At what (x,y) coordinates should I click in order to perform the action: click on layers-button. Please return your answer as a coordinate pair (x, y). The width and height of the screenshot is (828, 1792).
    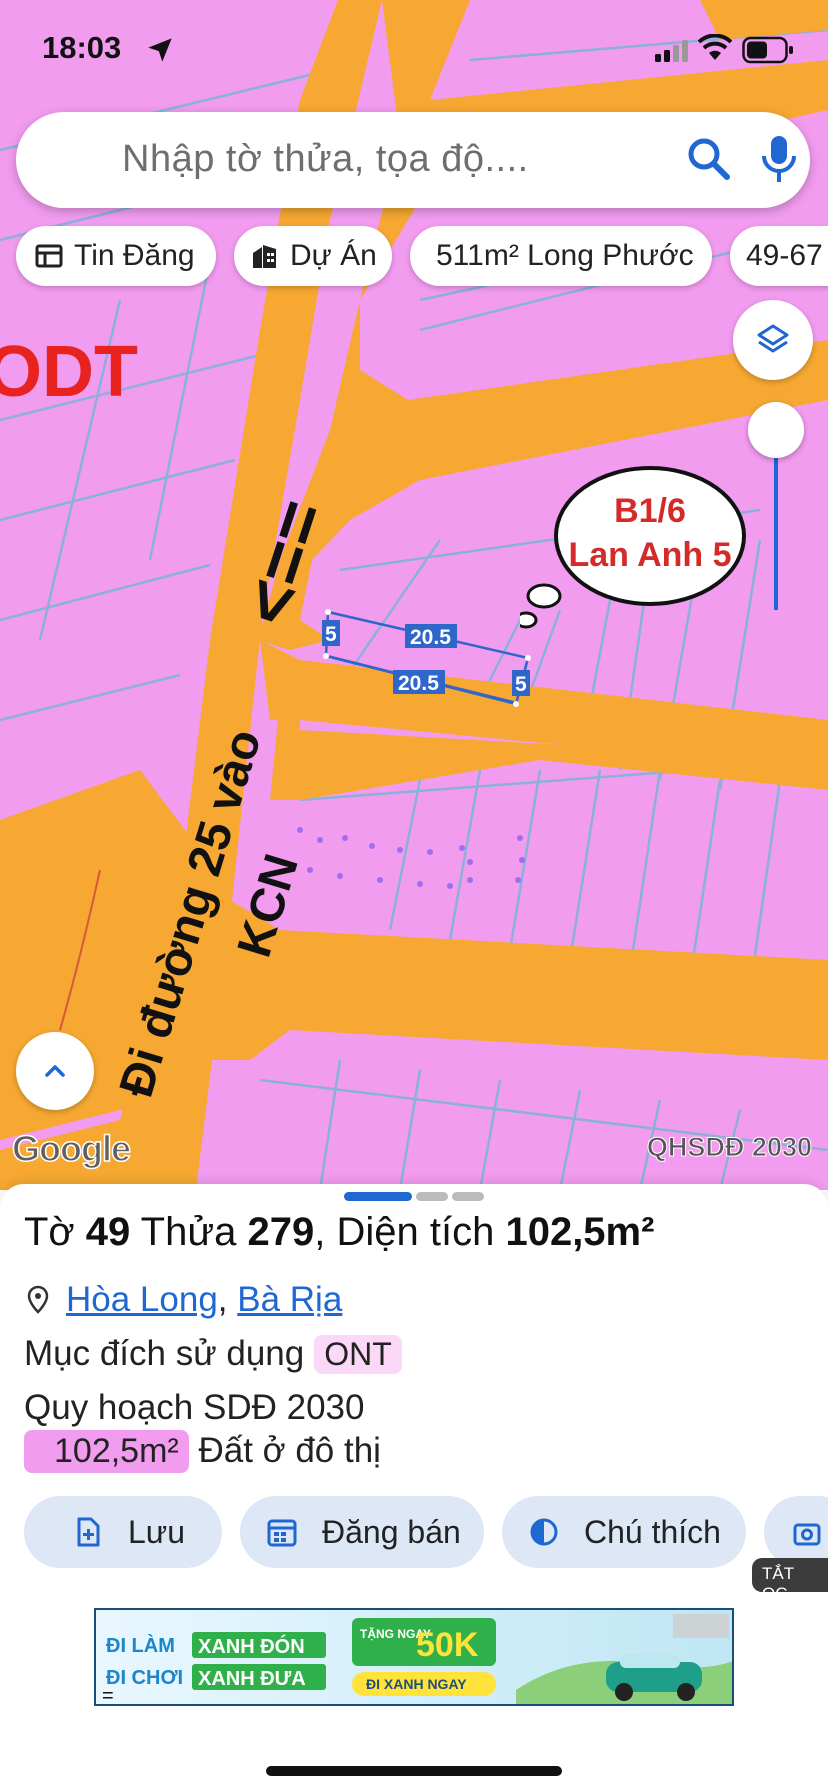
    Looking at the image, I should click on (773, 340).